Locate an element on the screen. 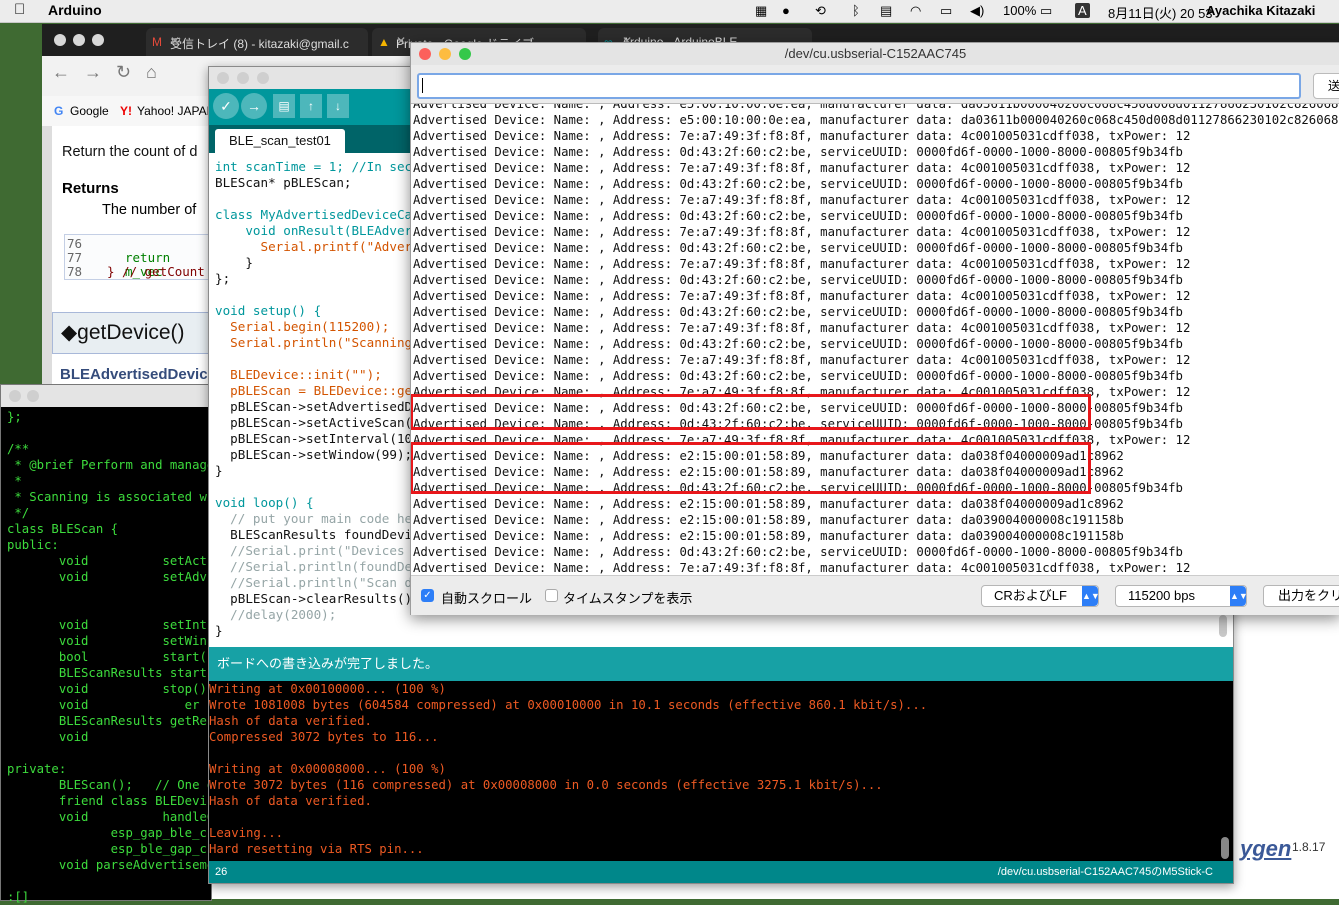  save-sketch-icon: ↓ is located at coordinates (338, 106).